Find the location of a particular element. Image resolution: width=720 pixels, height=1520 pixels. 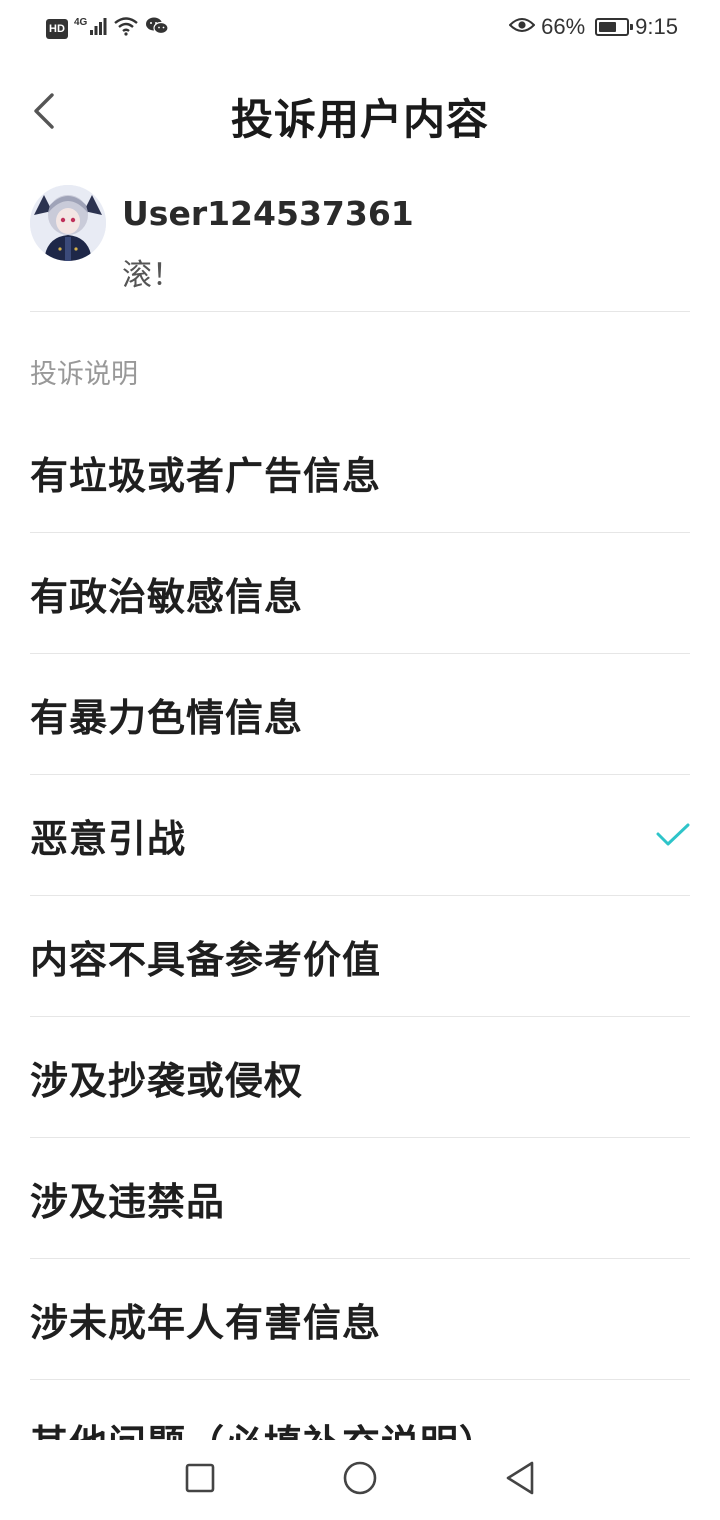

reported-comment: 滚！ is located at coordinates (152, 275).